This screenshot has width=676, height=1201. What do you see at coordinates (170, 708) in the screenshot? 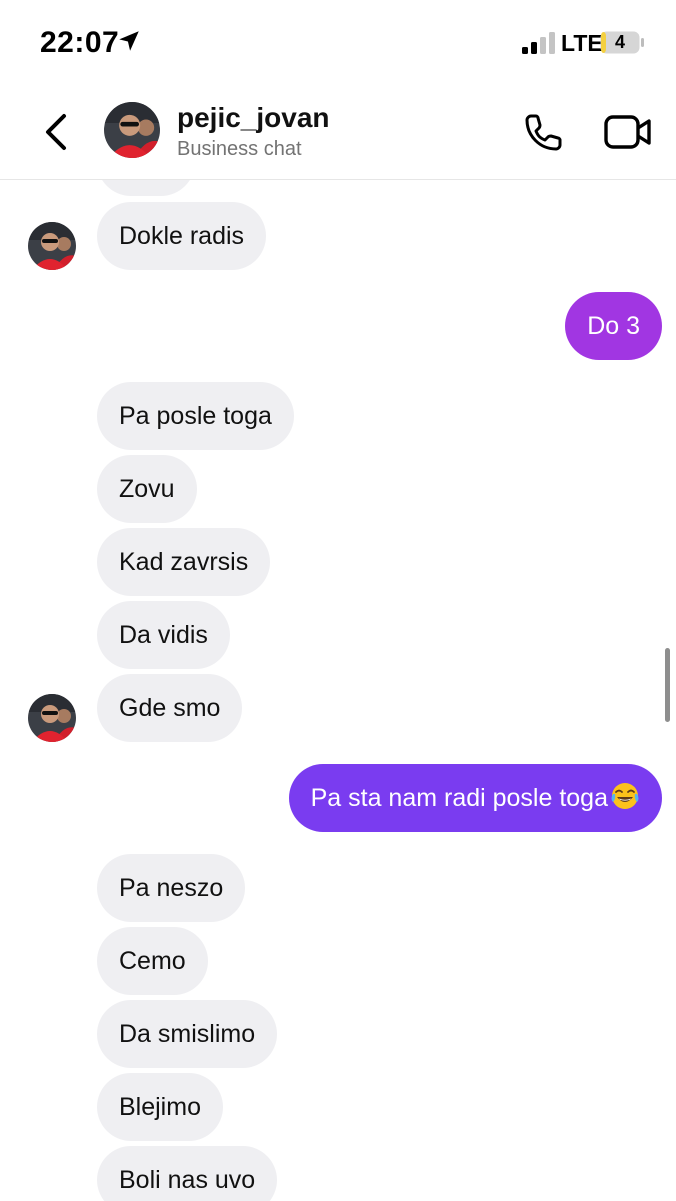
I see `message-bubble: Gde smo` at bounding box center [170, 708].